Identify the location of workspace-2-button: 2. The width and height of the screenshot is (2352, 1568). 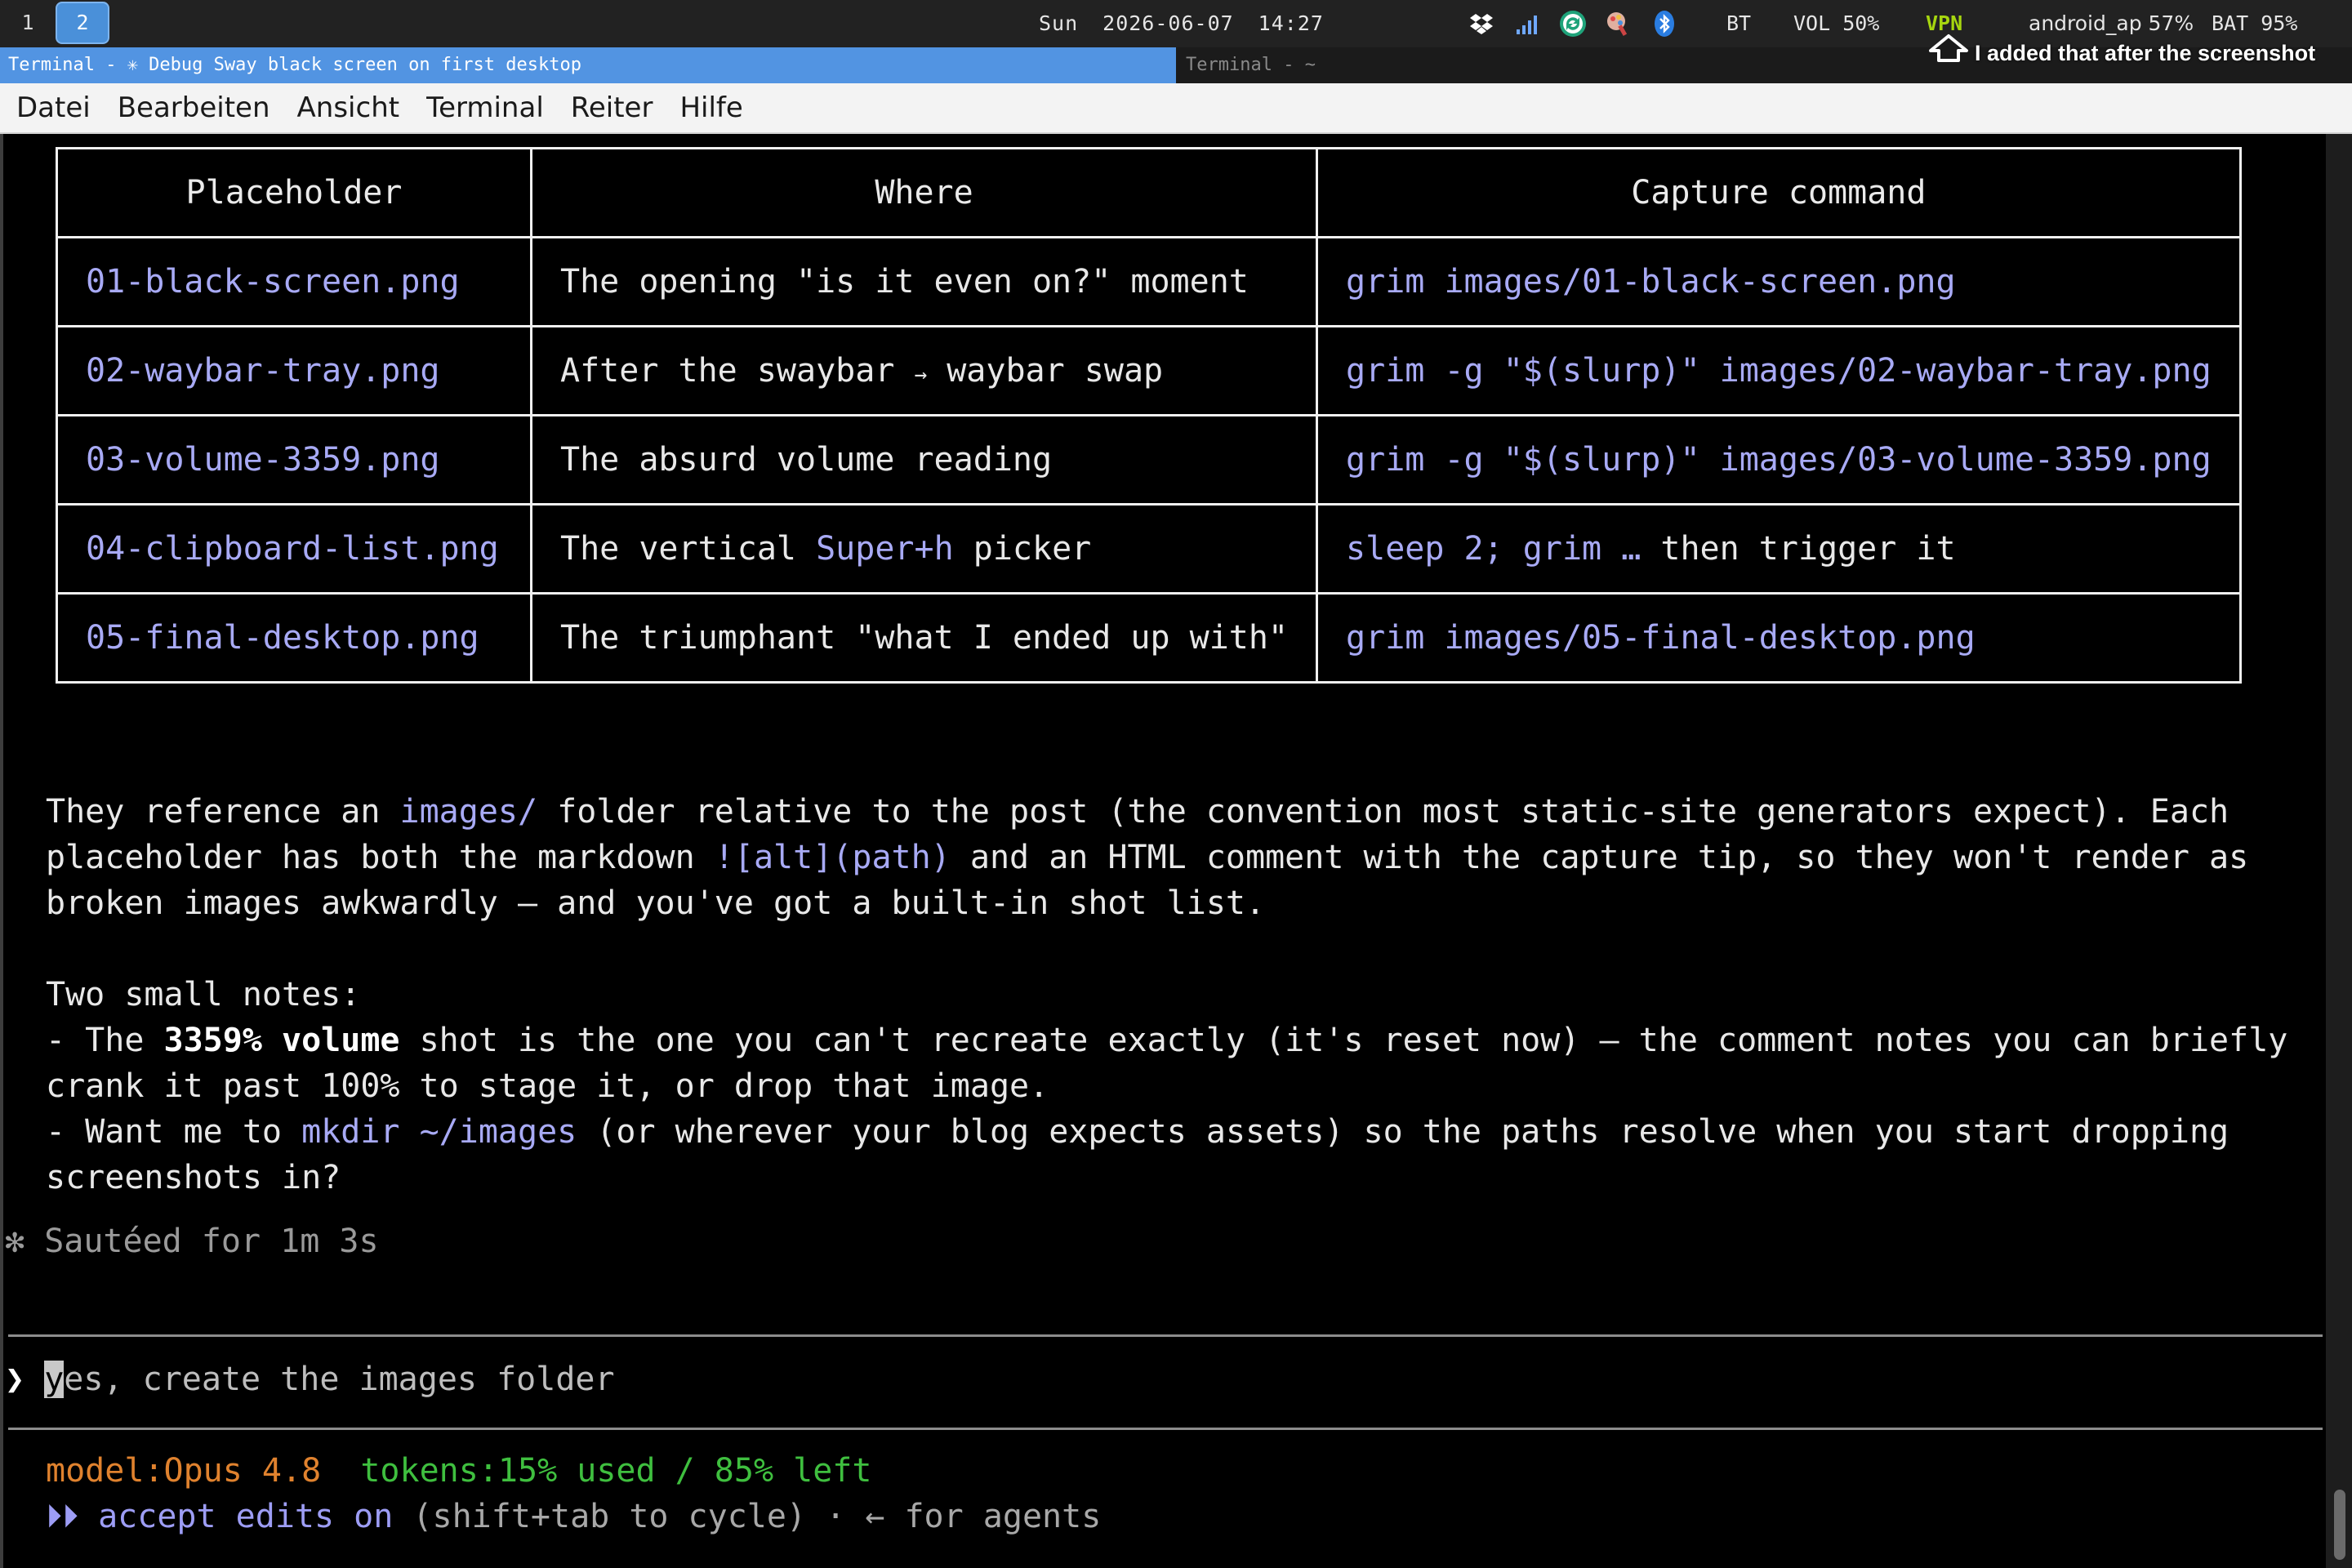
(82, 23).